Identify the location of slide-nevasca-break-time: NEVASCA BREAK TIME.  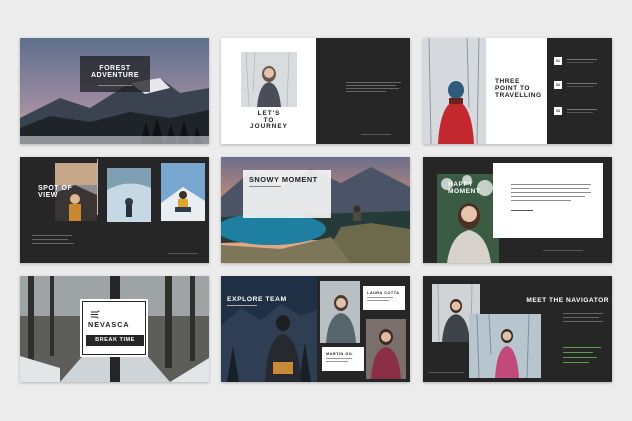
(114, 329).